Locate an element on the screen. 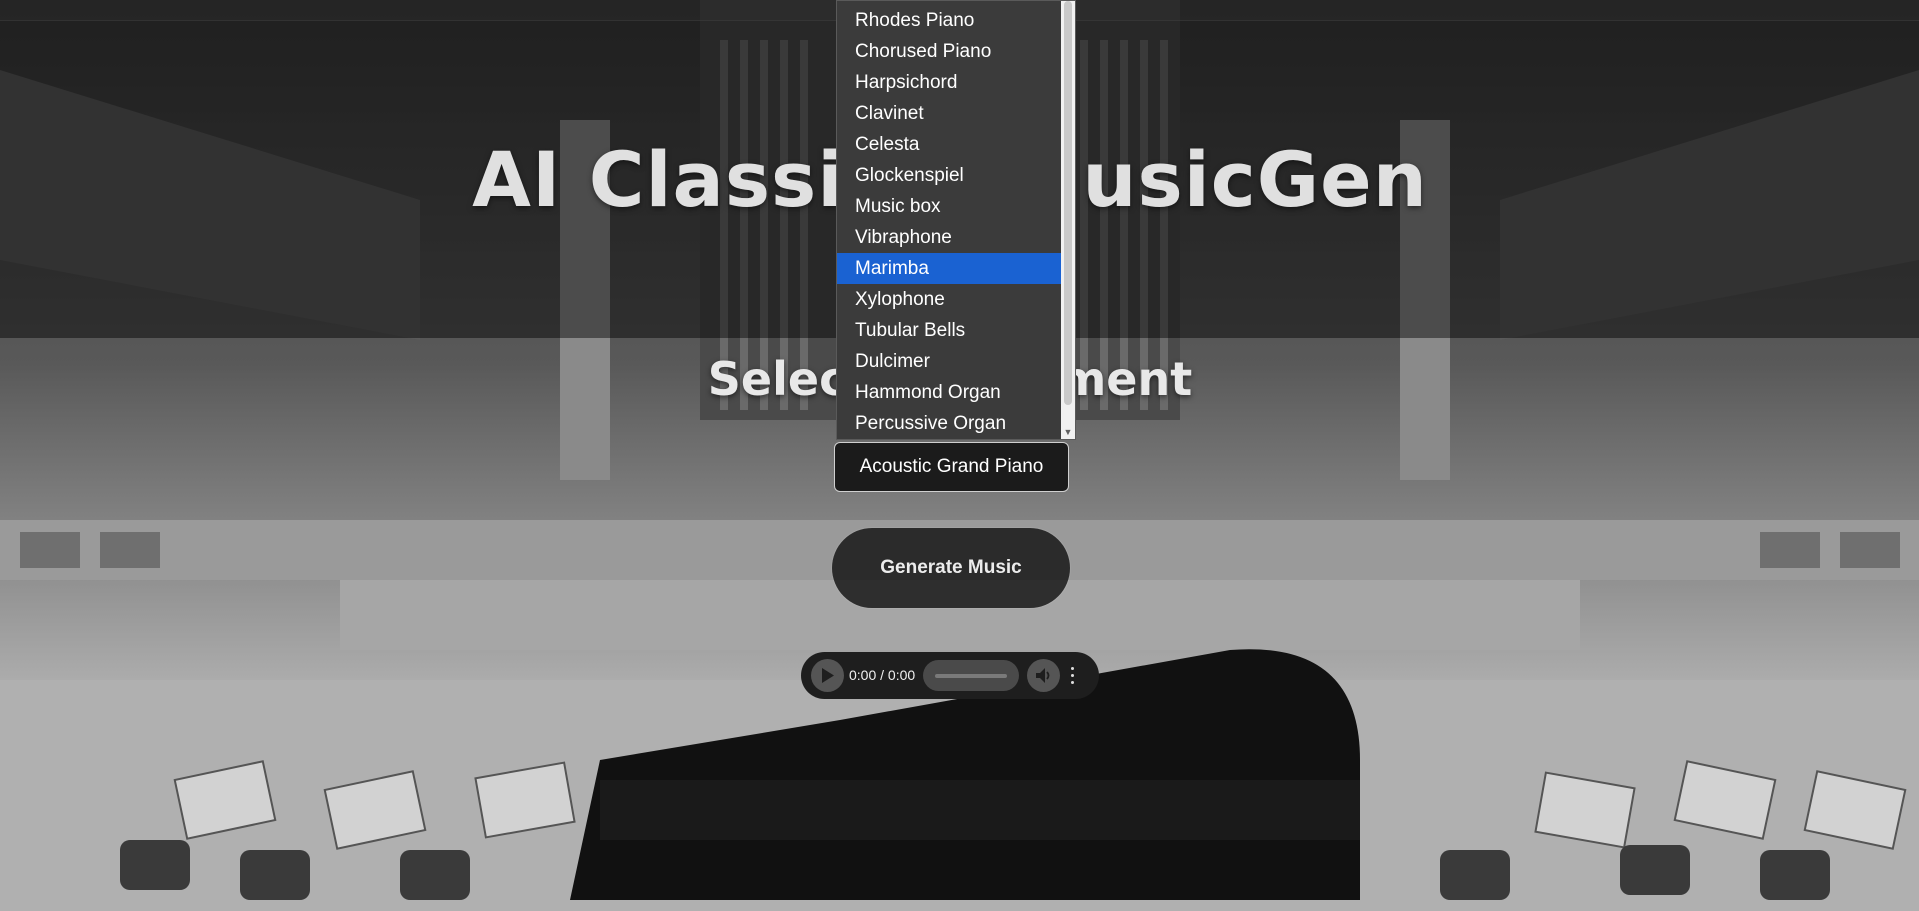  dropdown-scroll-thumb is located at coordinates (1068, 203).